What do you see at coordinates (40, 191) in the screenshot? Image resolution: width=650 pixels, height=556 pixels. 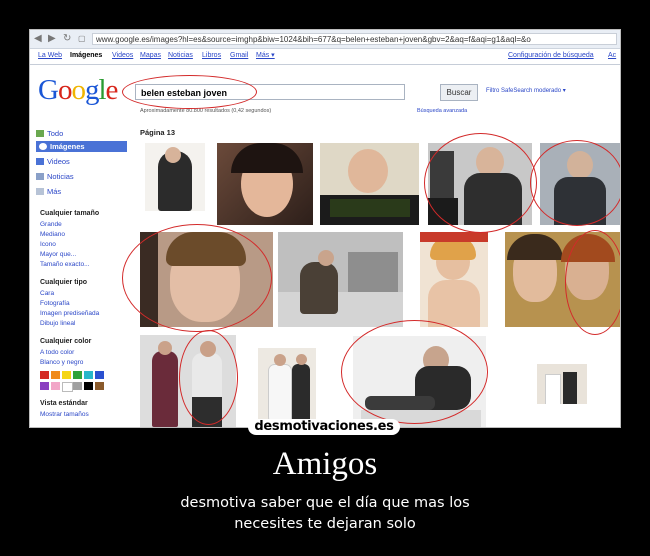 I see `chevron-down-icon` at bounding box center [40, 191].